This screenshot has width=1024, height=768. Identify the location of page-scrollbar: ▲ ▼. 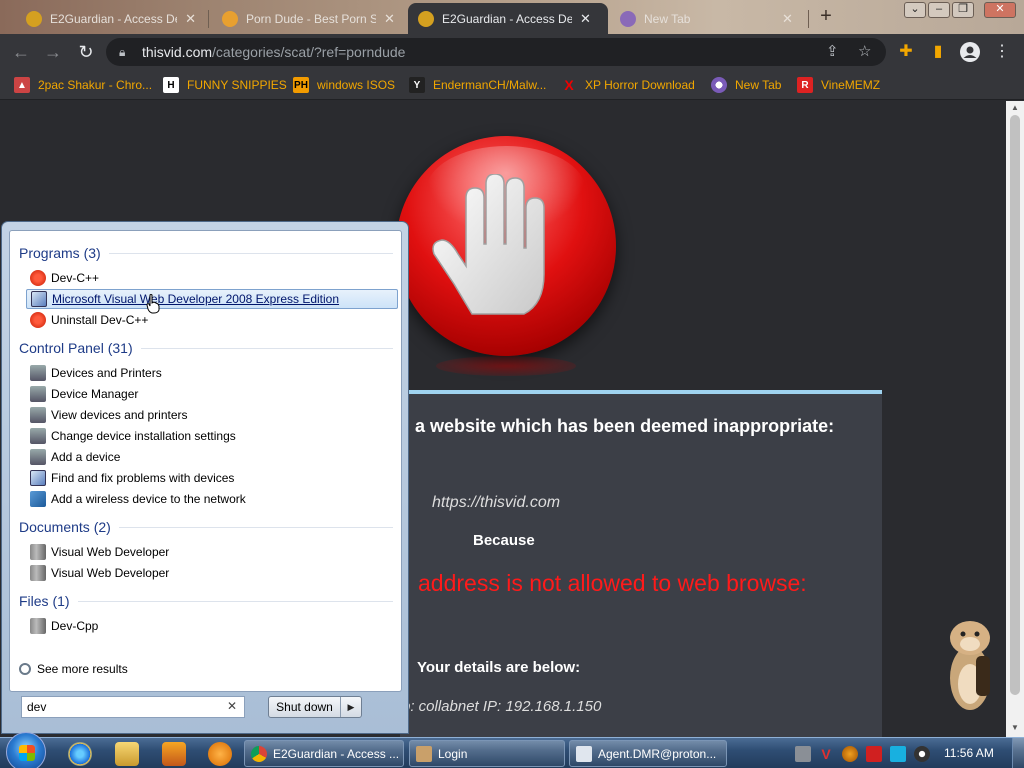
(1015, 419).